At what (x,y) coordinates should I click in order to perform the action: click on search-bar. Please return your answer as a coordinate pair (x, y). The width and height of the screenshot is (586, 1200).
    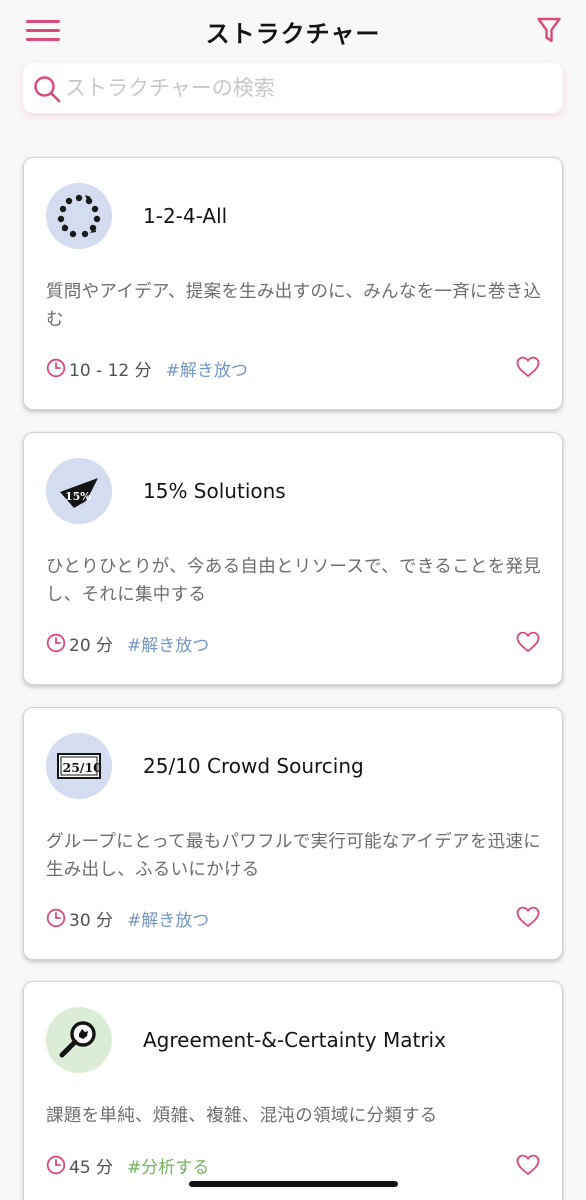
    Looking at the image, I should click on (293, 88).